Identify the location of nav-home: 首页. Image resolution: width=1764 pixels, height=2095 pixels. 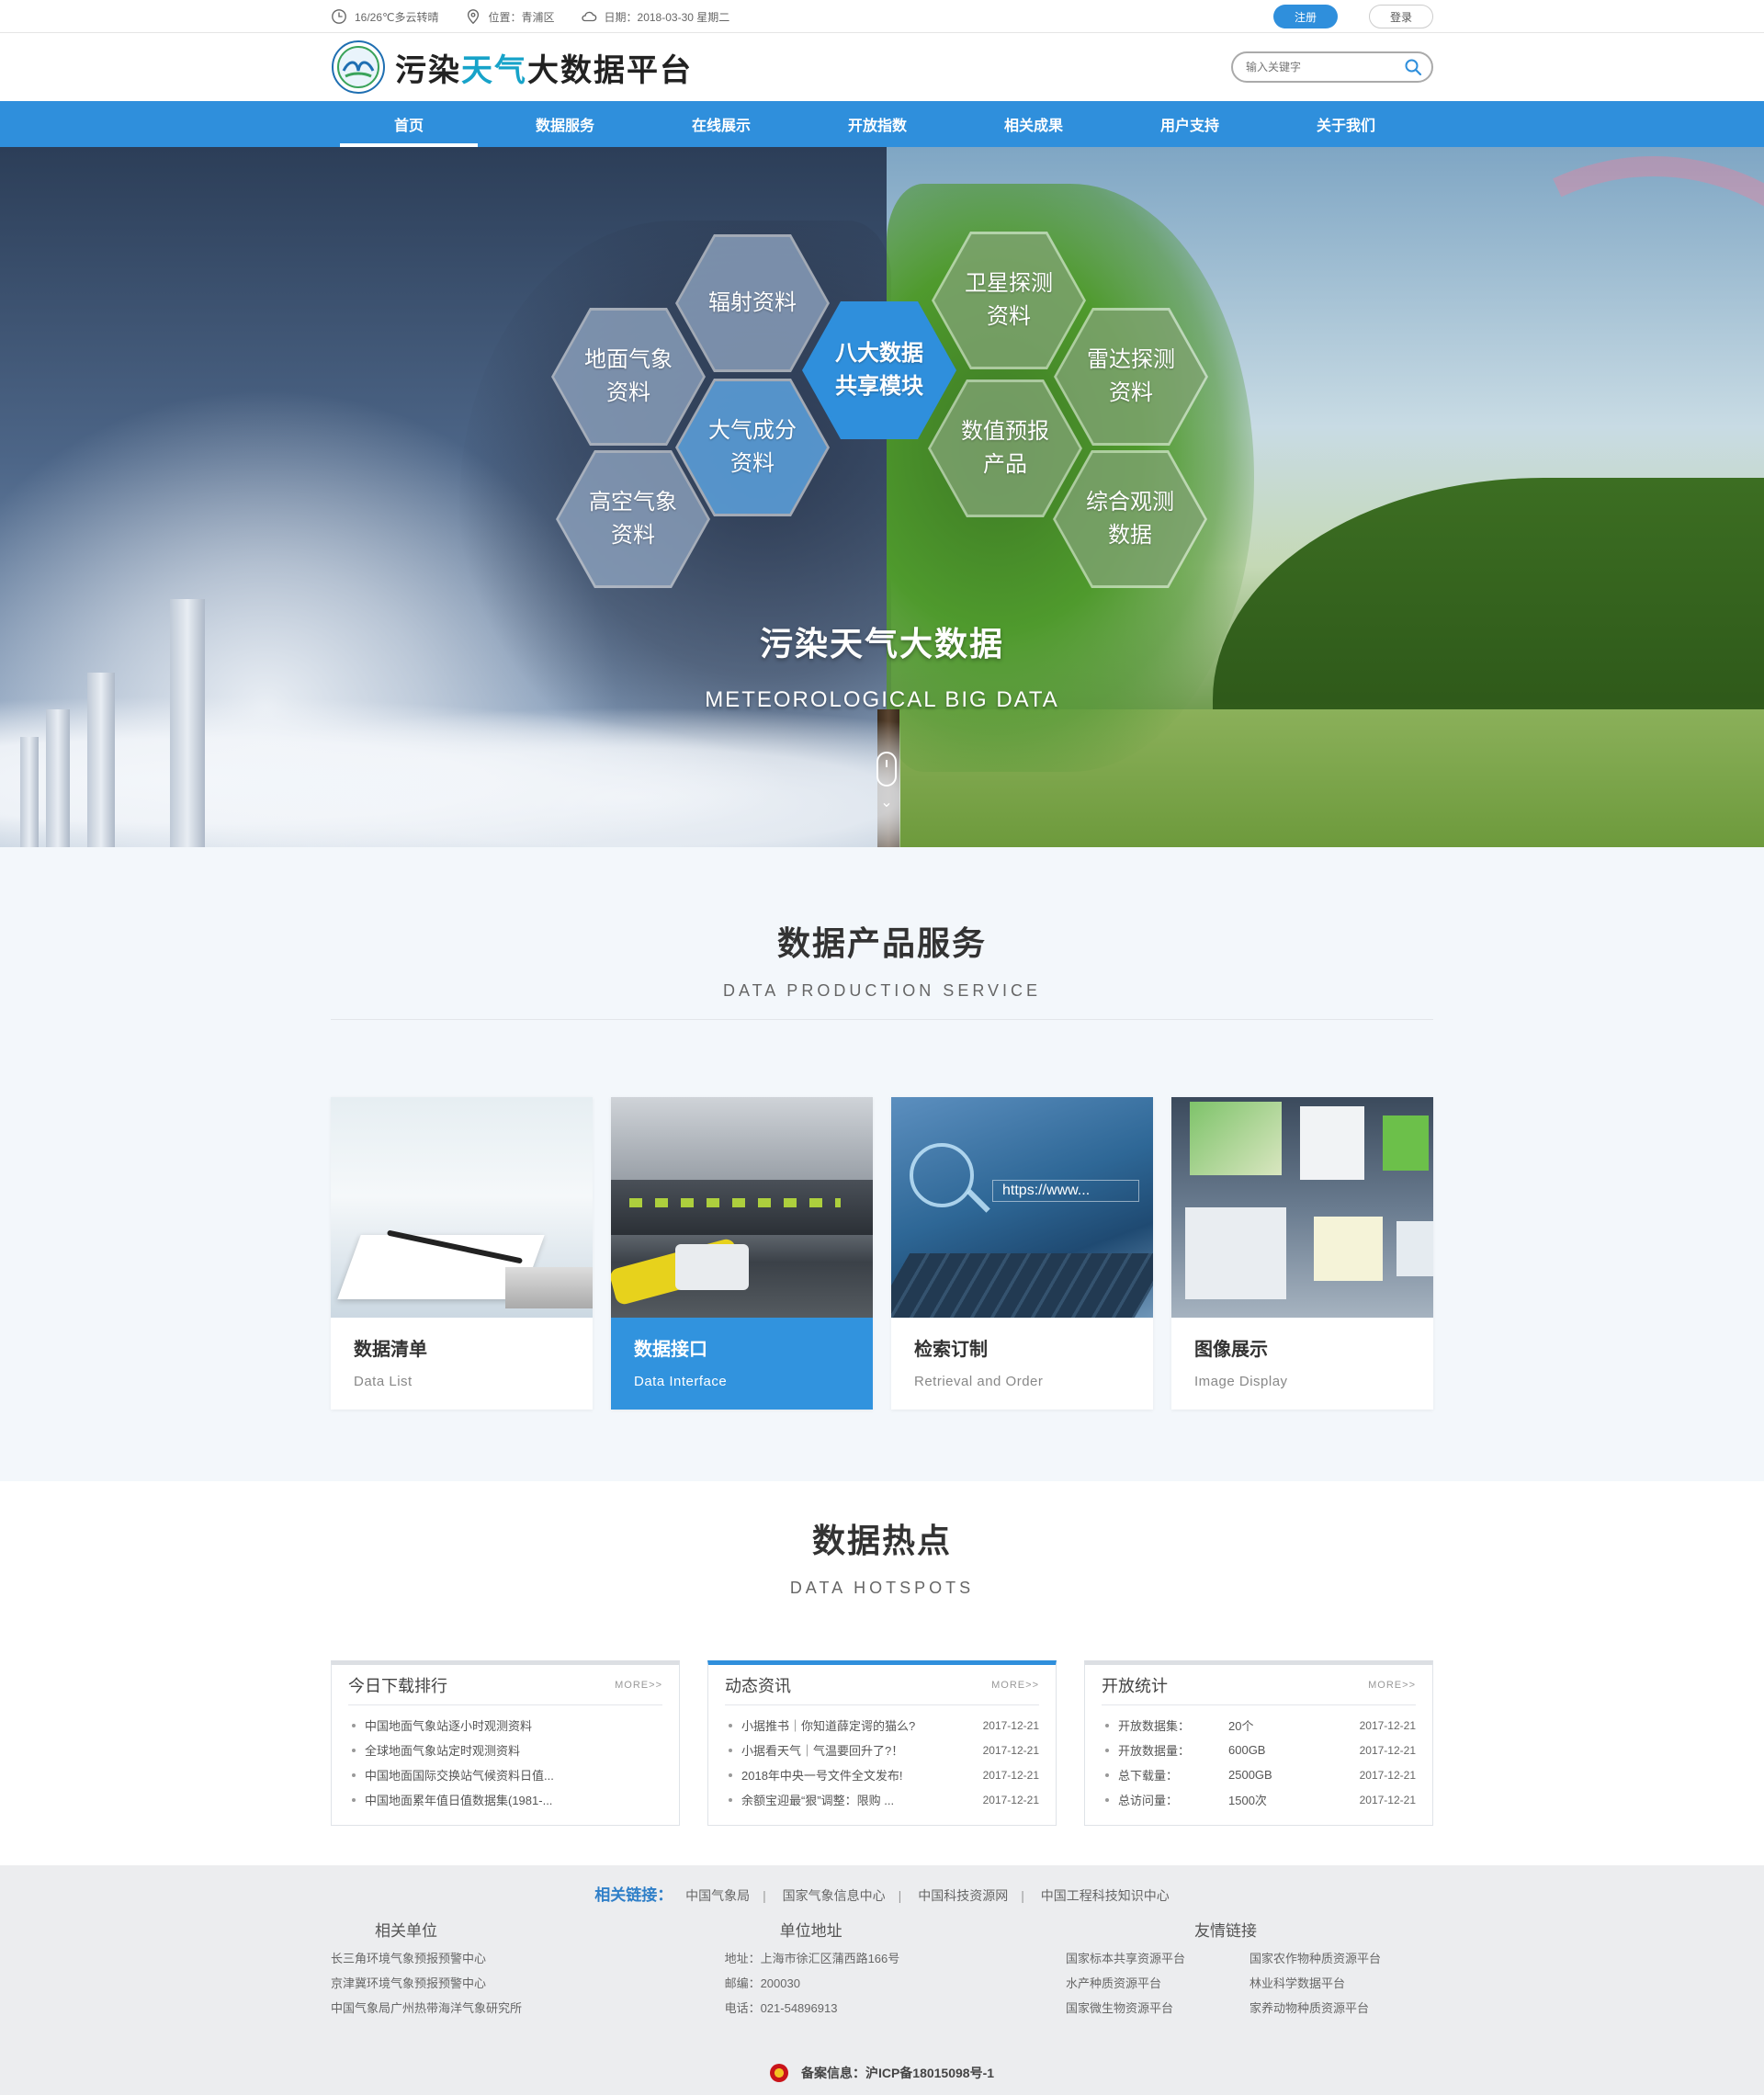
(409, 124).